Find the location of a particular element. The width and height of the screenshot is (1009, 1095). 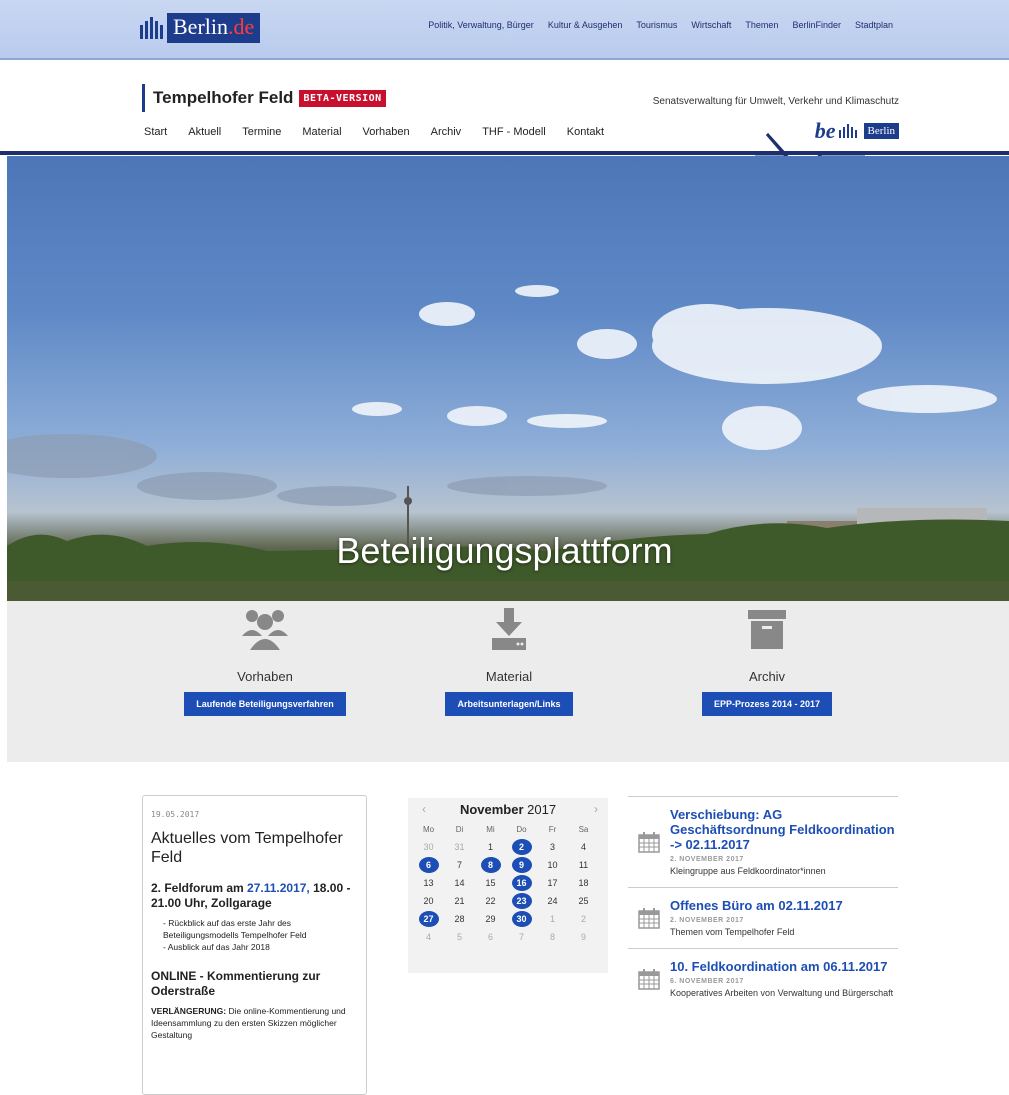

calendar-day: 16 is located at coordinates (521, 883).